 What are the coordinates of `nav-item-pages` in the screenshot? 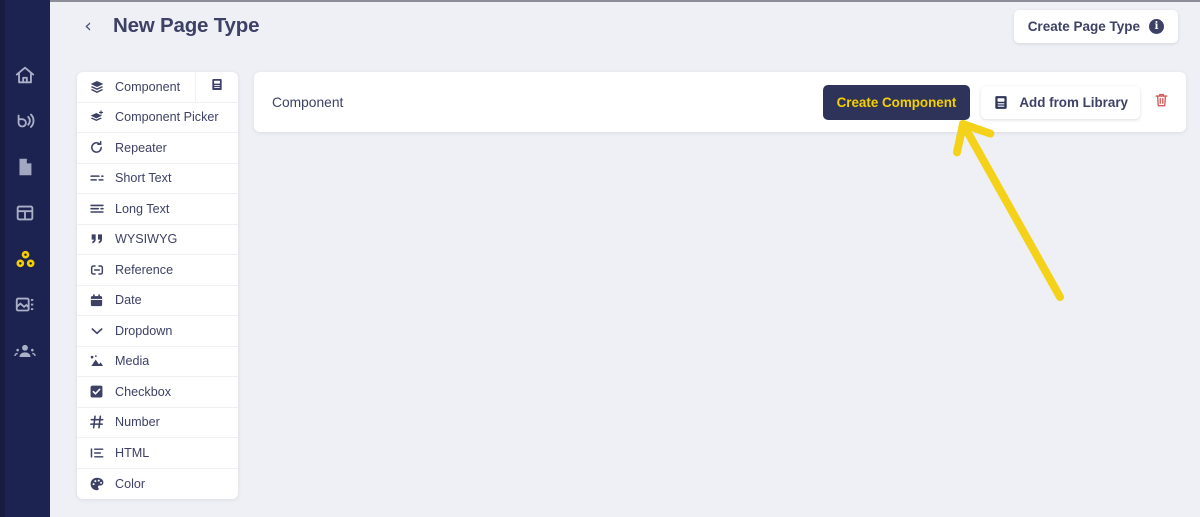 It's located at (25, 167).